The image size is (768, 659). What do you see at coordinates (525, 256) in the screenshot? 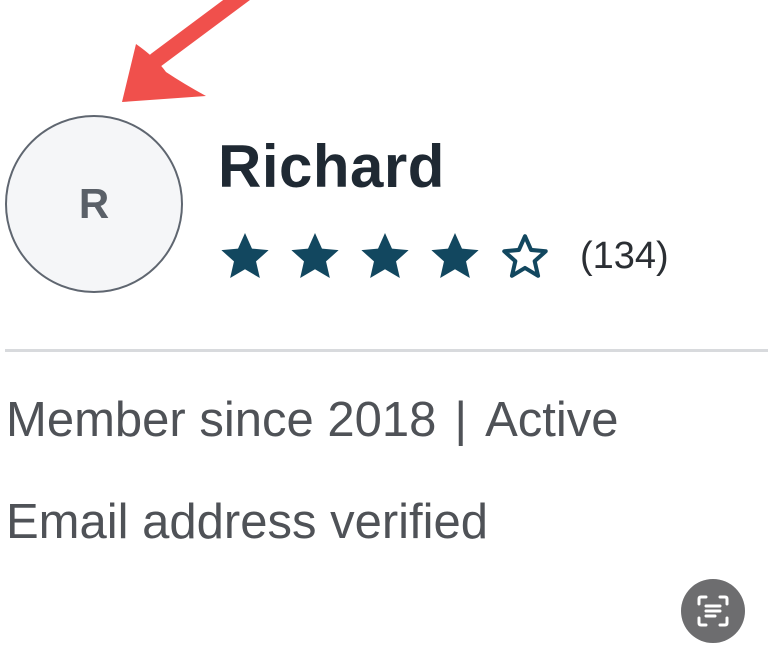
I see `star-empty-icon` at bounding box center [525, 256].